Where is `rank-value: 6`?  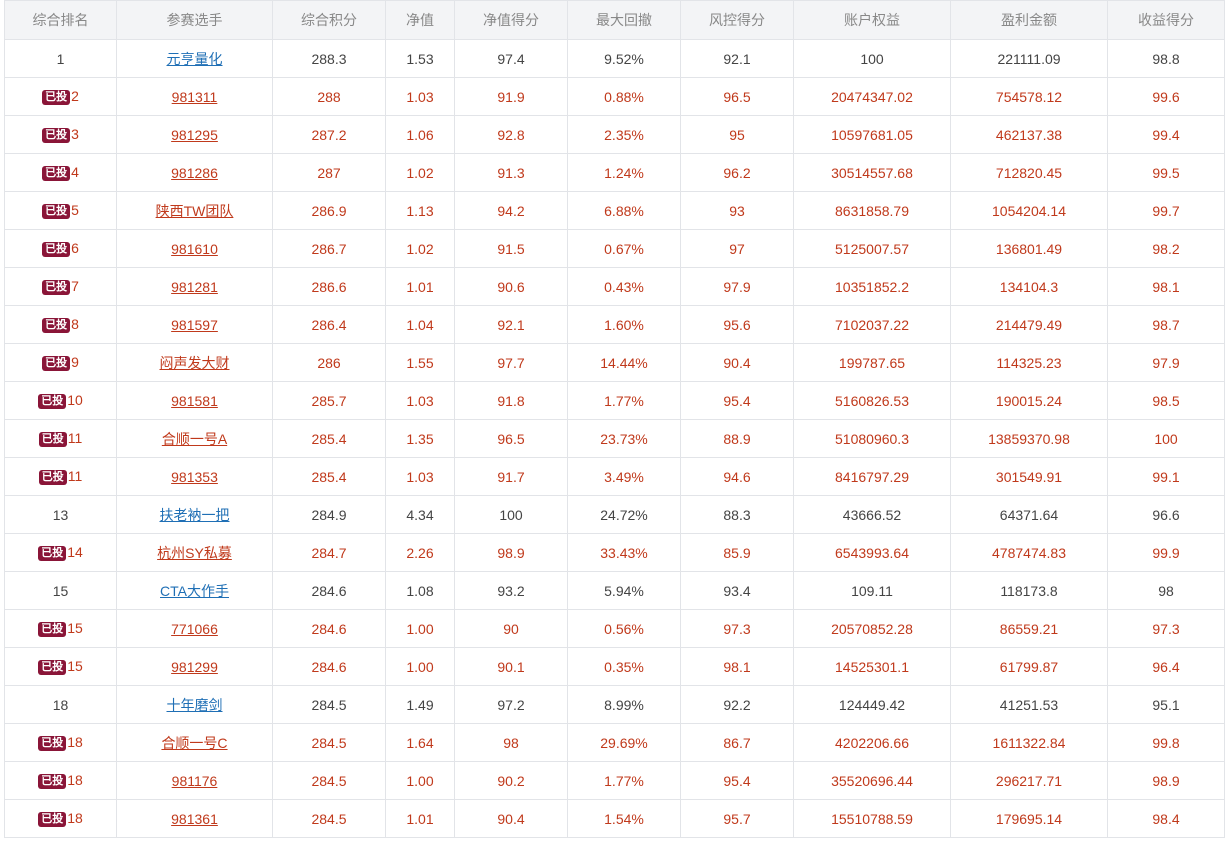 rank-value: 6 is located at coordinates (75, 248).